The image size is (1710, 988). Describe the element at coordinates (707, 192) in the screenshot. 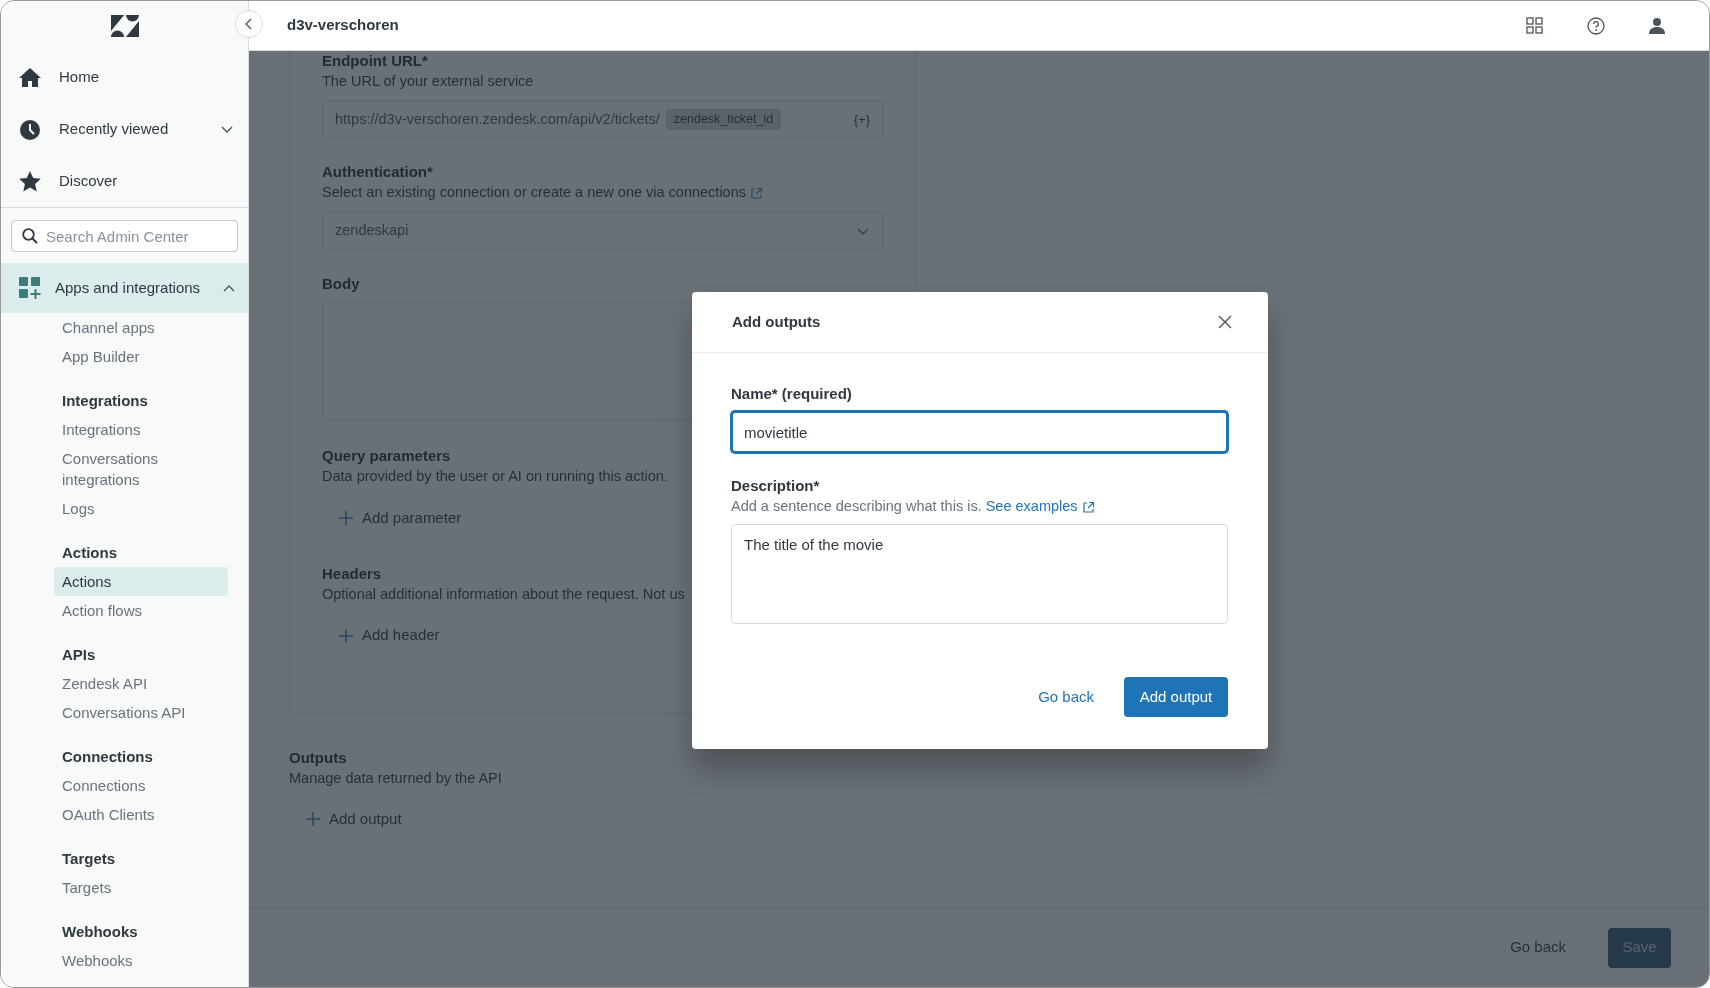

I see `connections-link: connections` at that location.